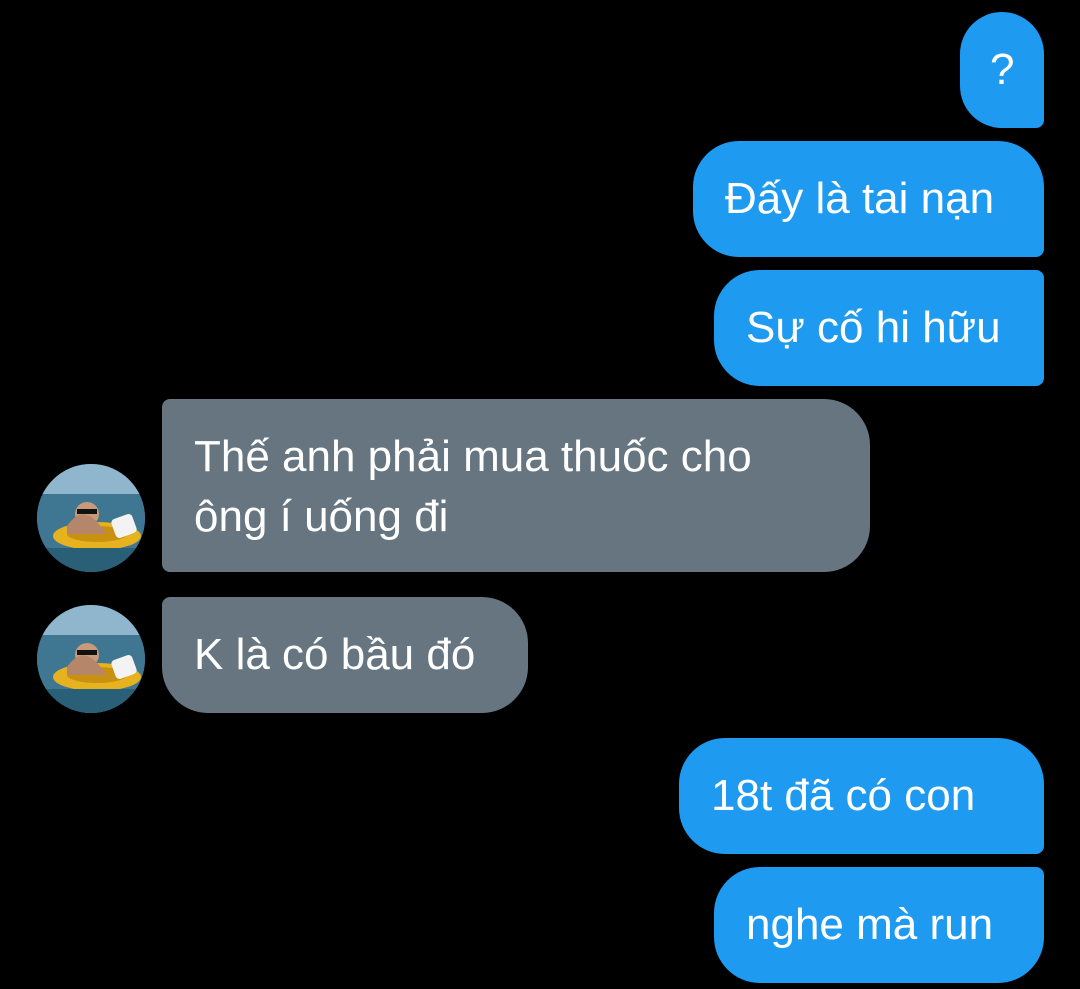  Describe the element at coordinates (860, 198) in the screenshot. I see `message-text: Đấy là tai nạn` at that location.